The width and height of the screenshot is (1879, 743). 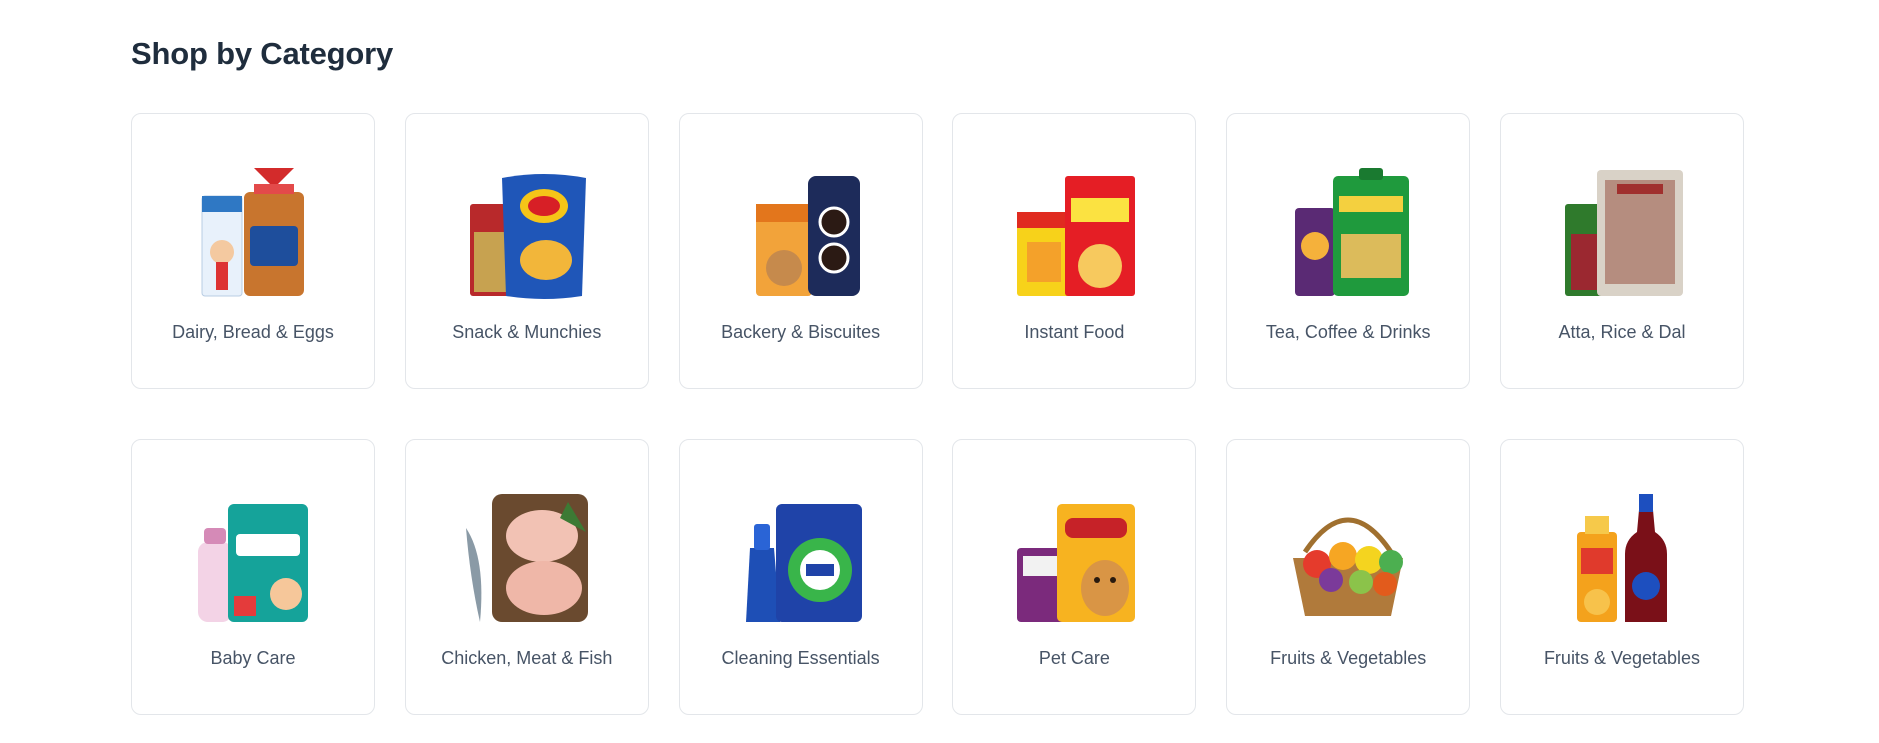 I want to click on category-card-fruits-vegetables: Fruits & Vegetables, so click(x=1348, y=577).